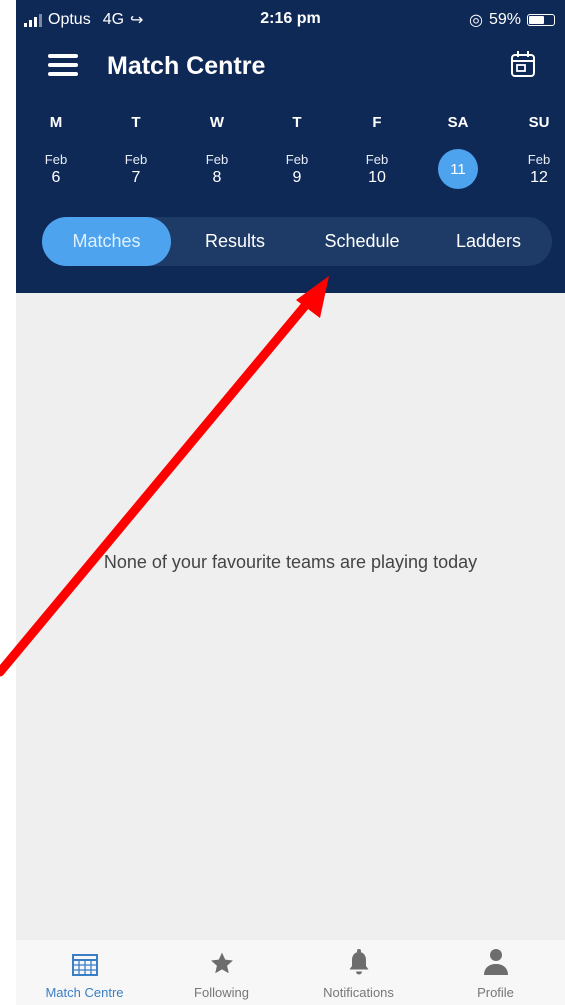 This screenshot has width=565, height=1005. Describe the element at coordinates (377, 177) in the screenshot. I see `day-date: 10` at that location.